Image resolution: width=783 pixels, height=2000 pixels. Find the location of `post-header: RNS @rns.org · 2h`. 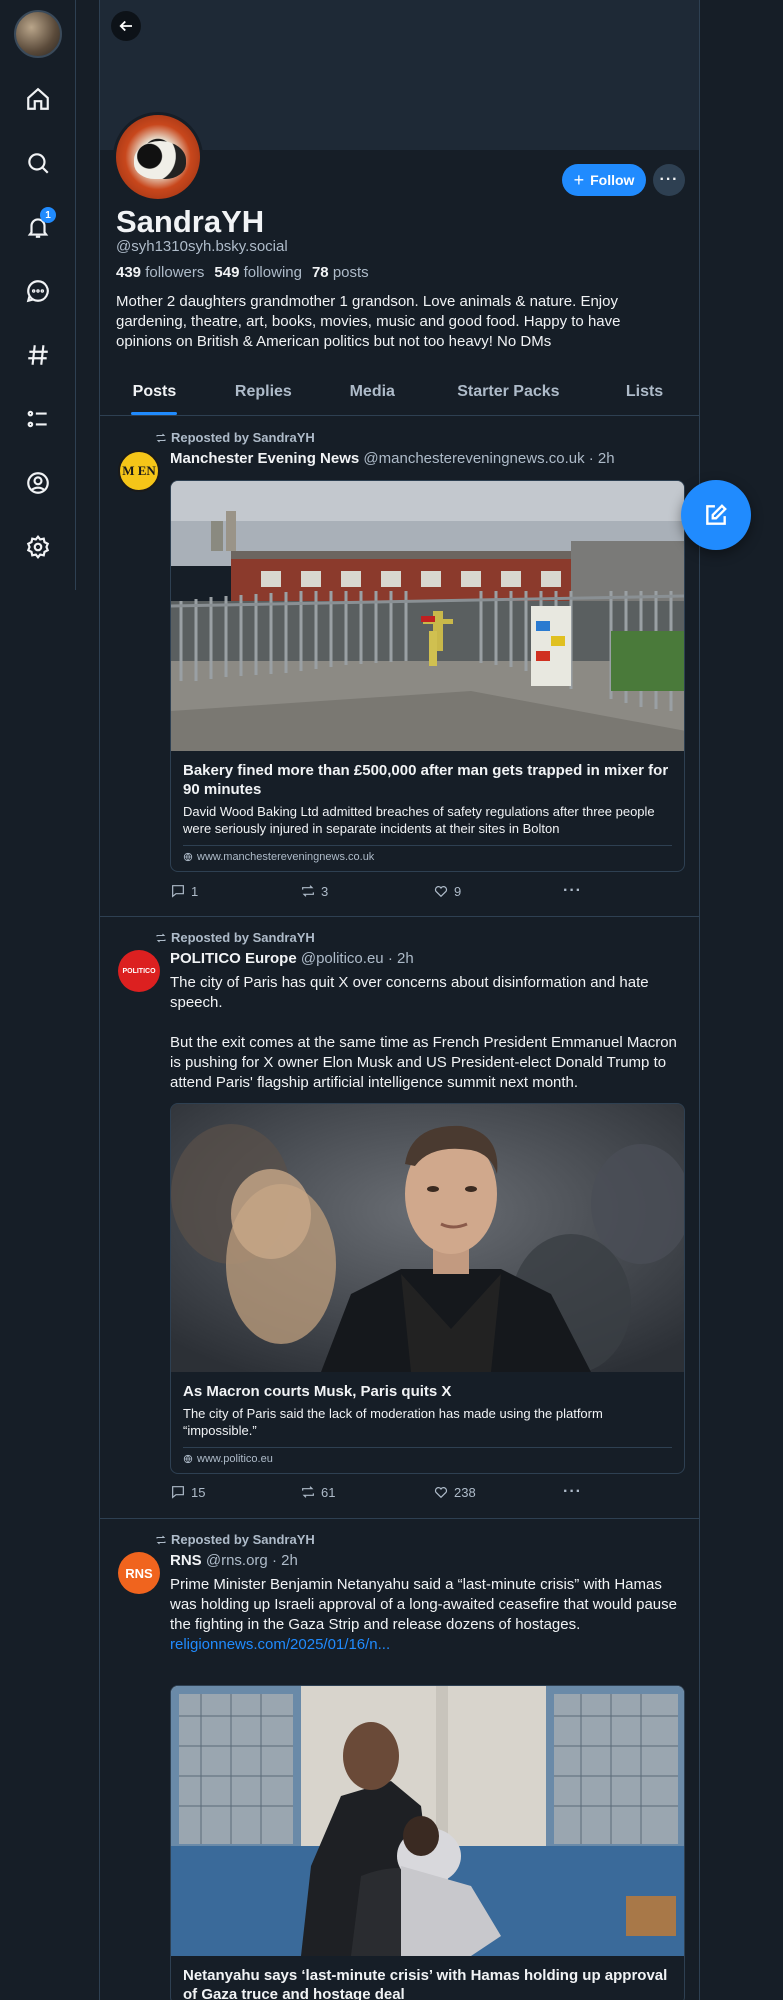

post-header: RNS @rns.org · 2h is located at coordinates (234, 1560).